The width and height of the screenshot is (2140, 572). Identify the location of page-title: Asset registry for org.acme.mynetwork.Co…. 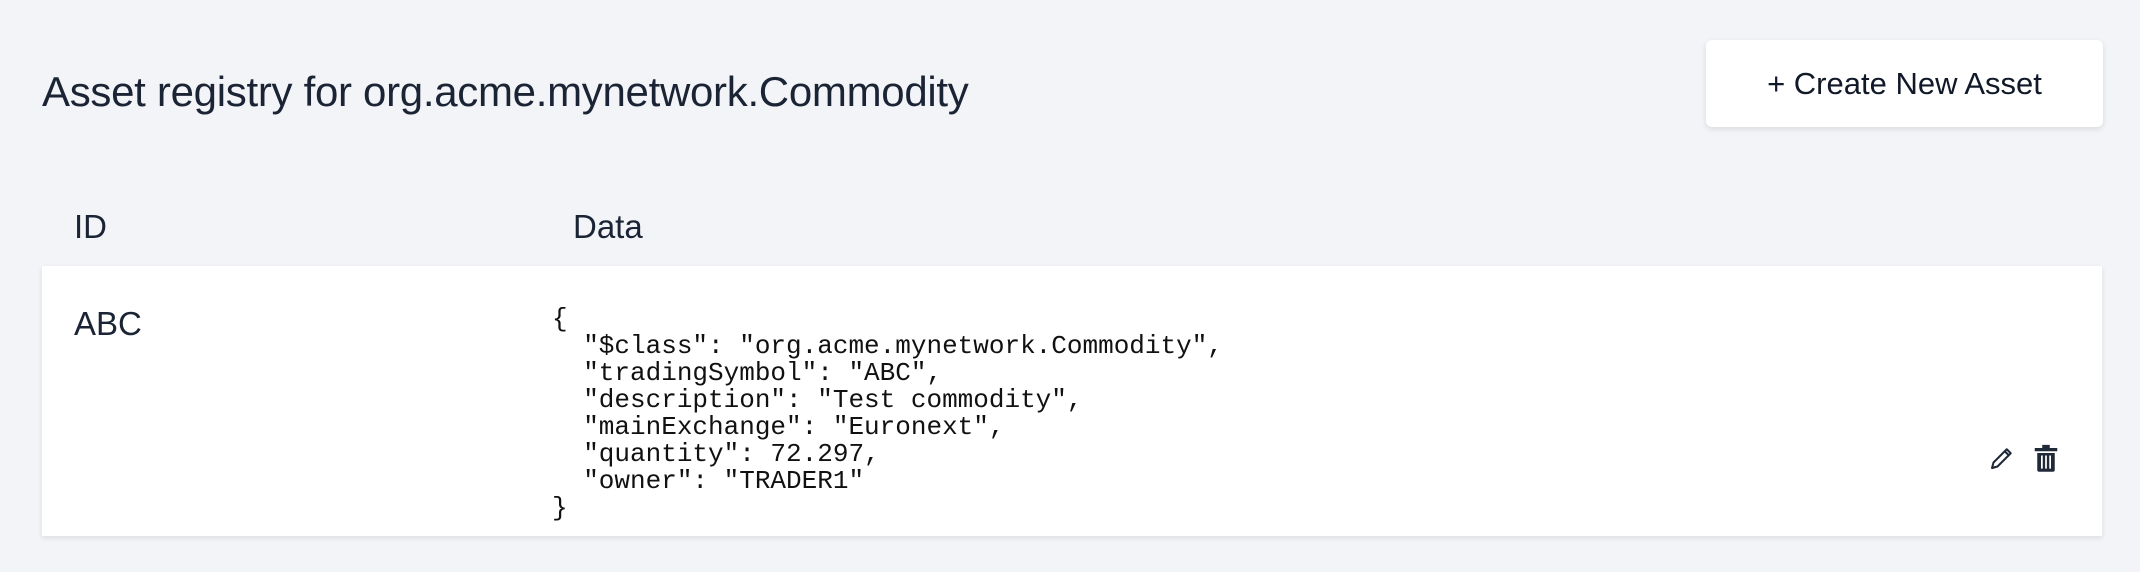
(505, 91).